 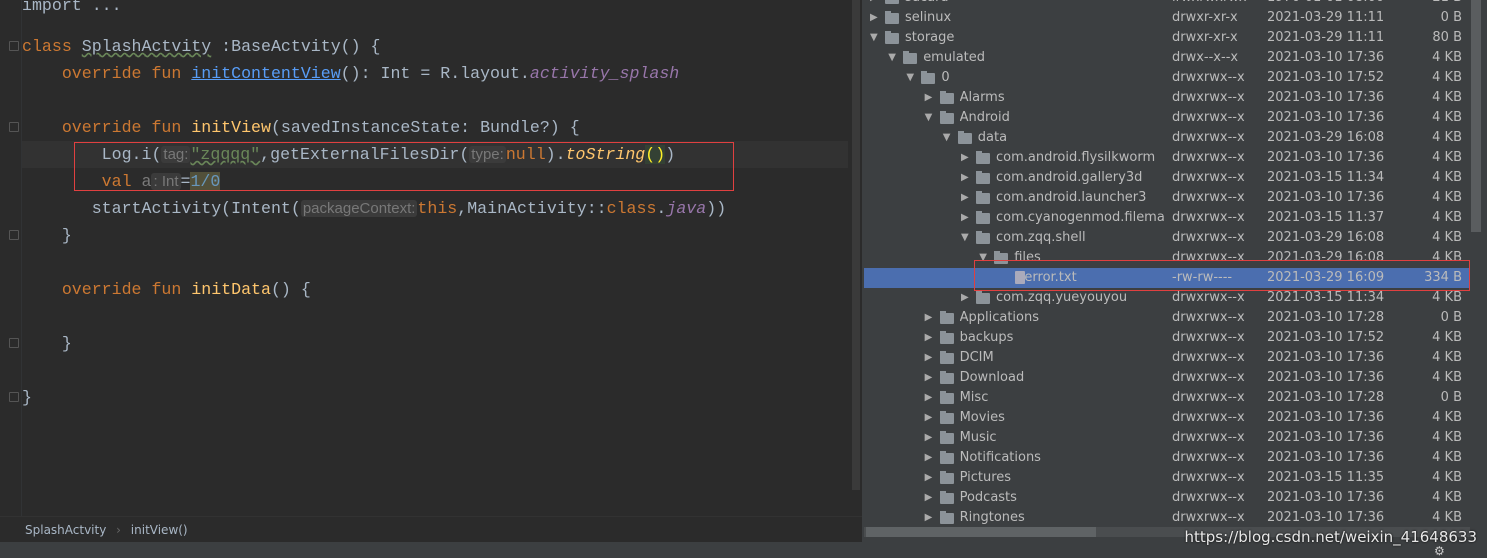 What do you see at coordinates (992, 377) in the screenshot?
I see `file-name: Download` at bounding box center [992, 377].